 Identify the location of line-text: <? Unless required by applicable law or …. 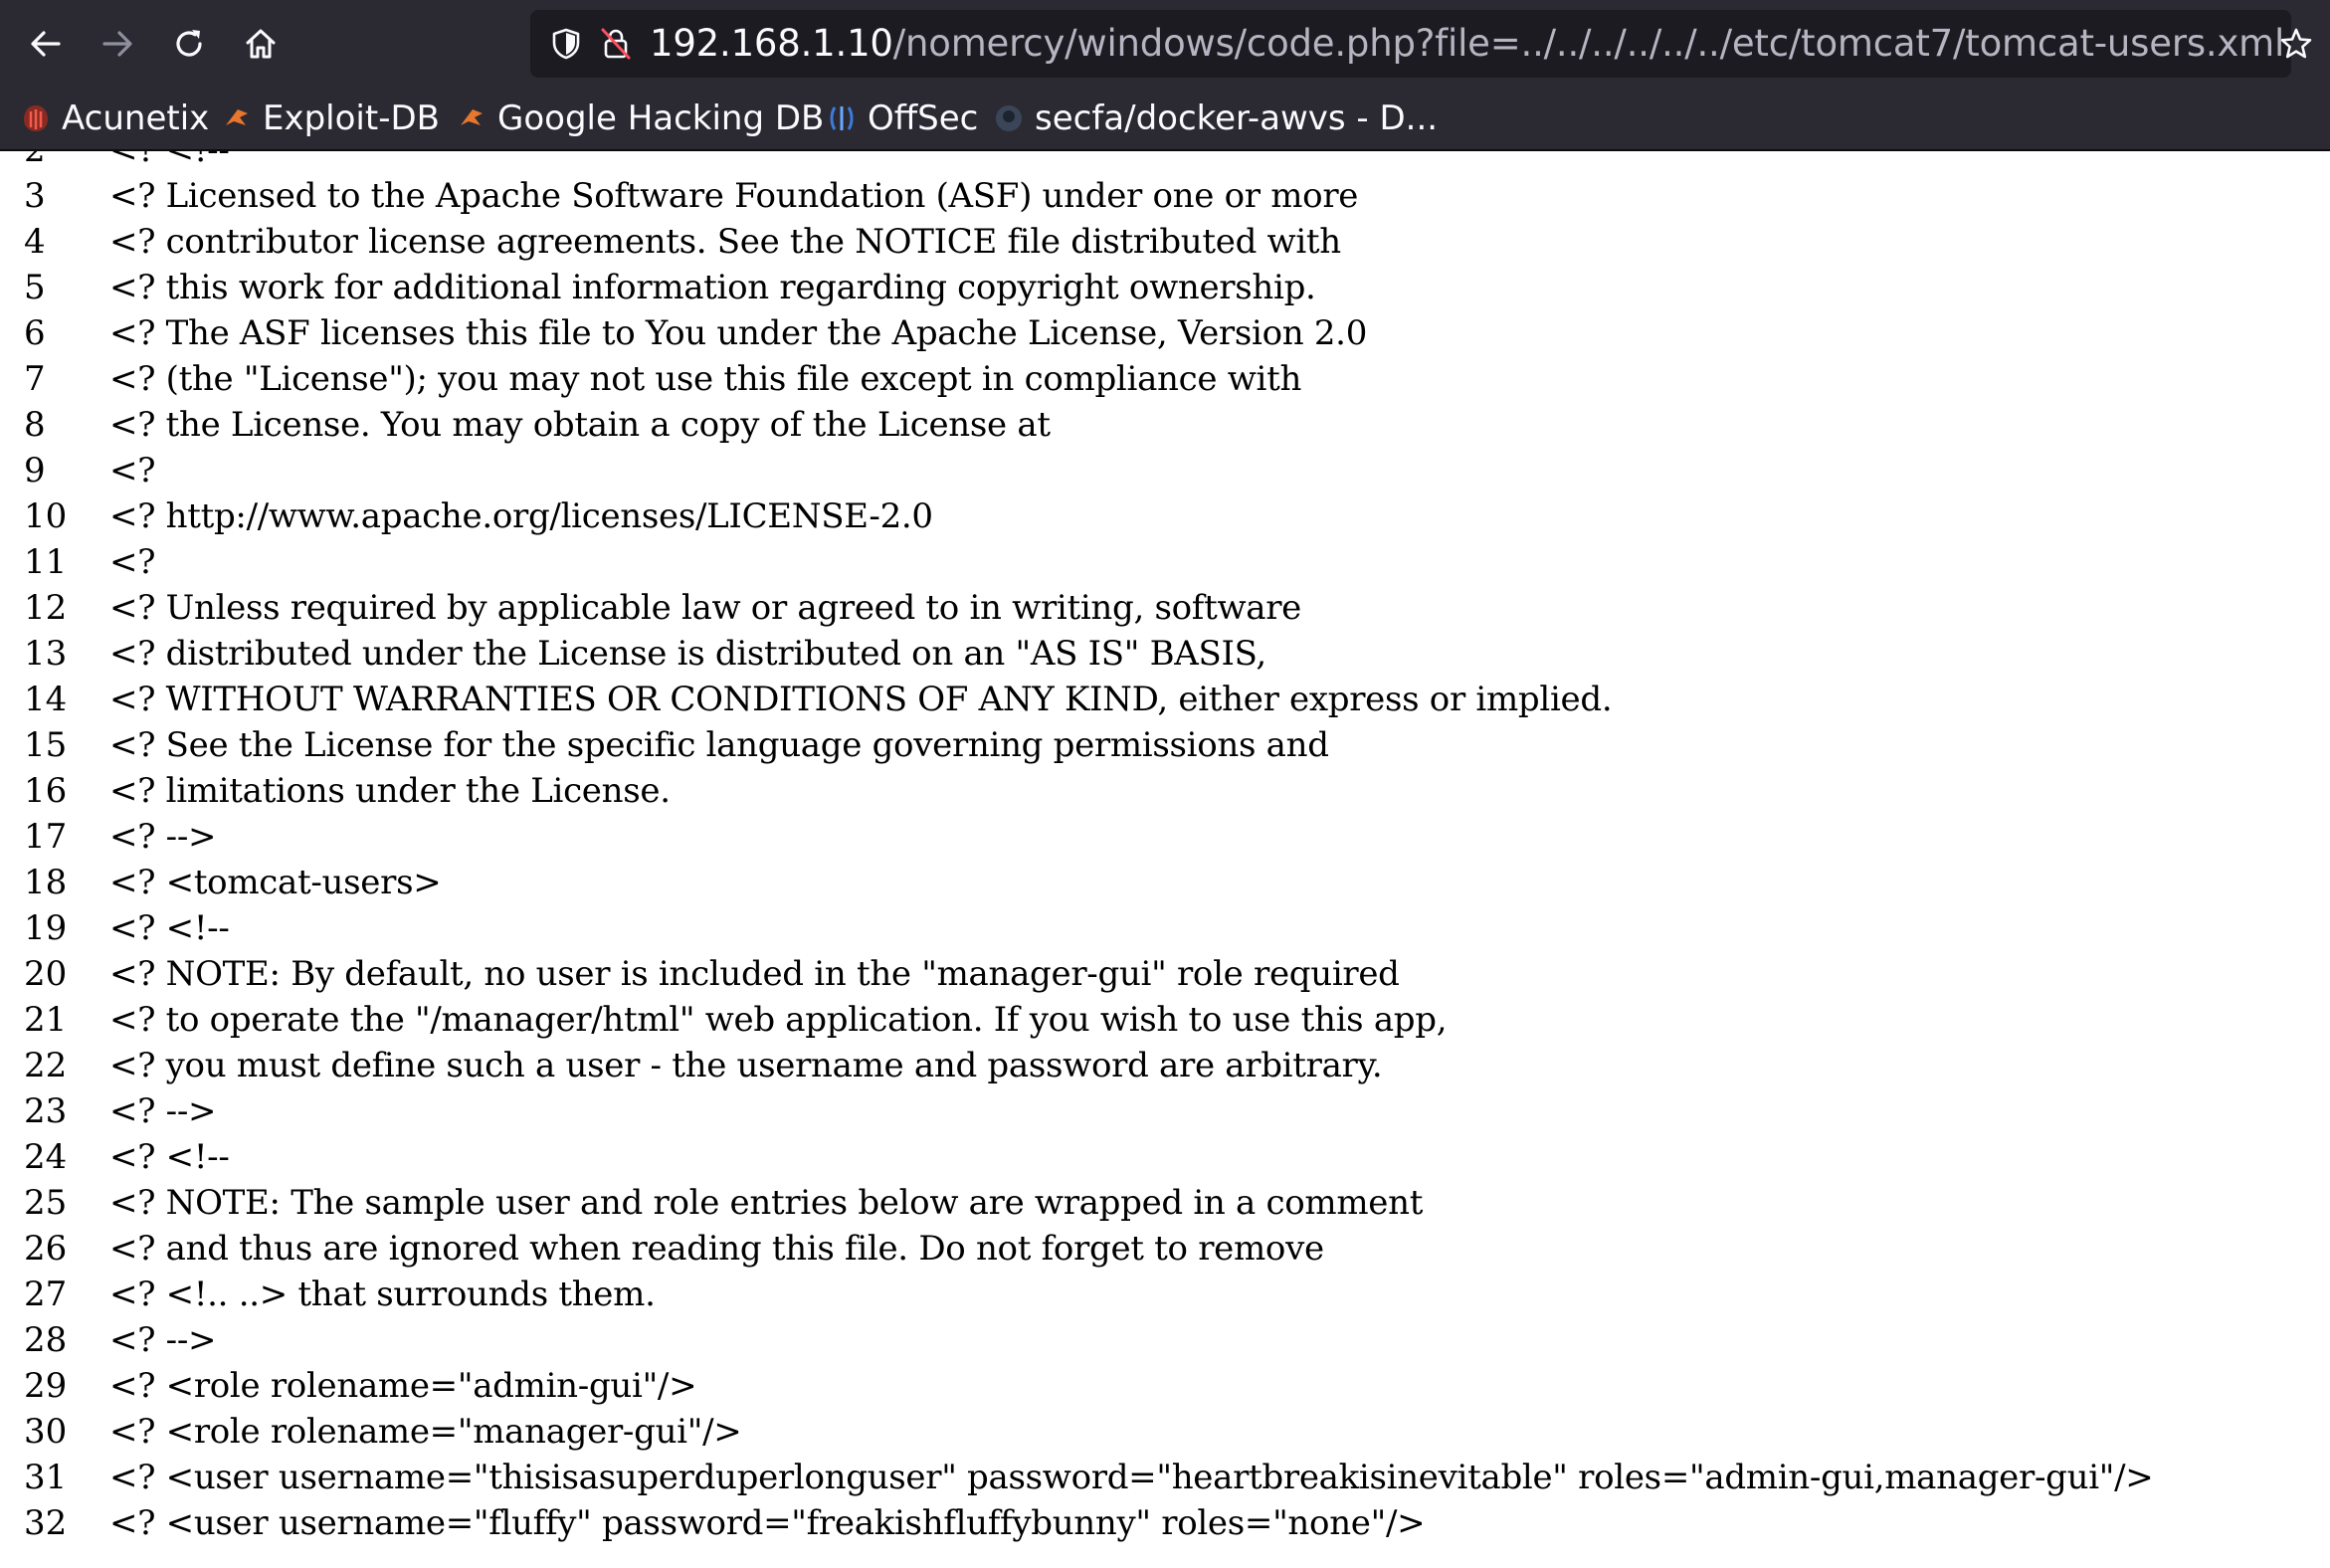
(705, 608).